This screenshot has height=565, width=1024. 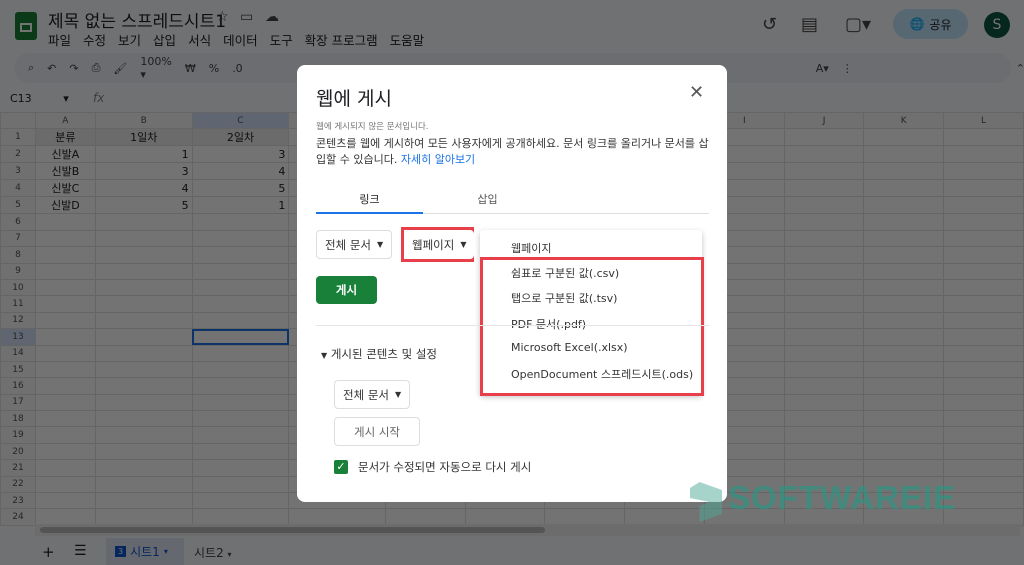 What do you see at coordinates (240, 39) in the screenshot?
I see `menu-data: 데이터` at bounding box center [240, 39].